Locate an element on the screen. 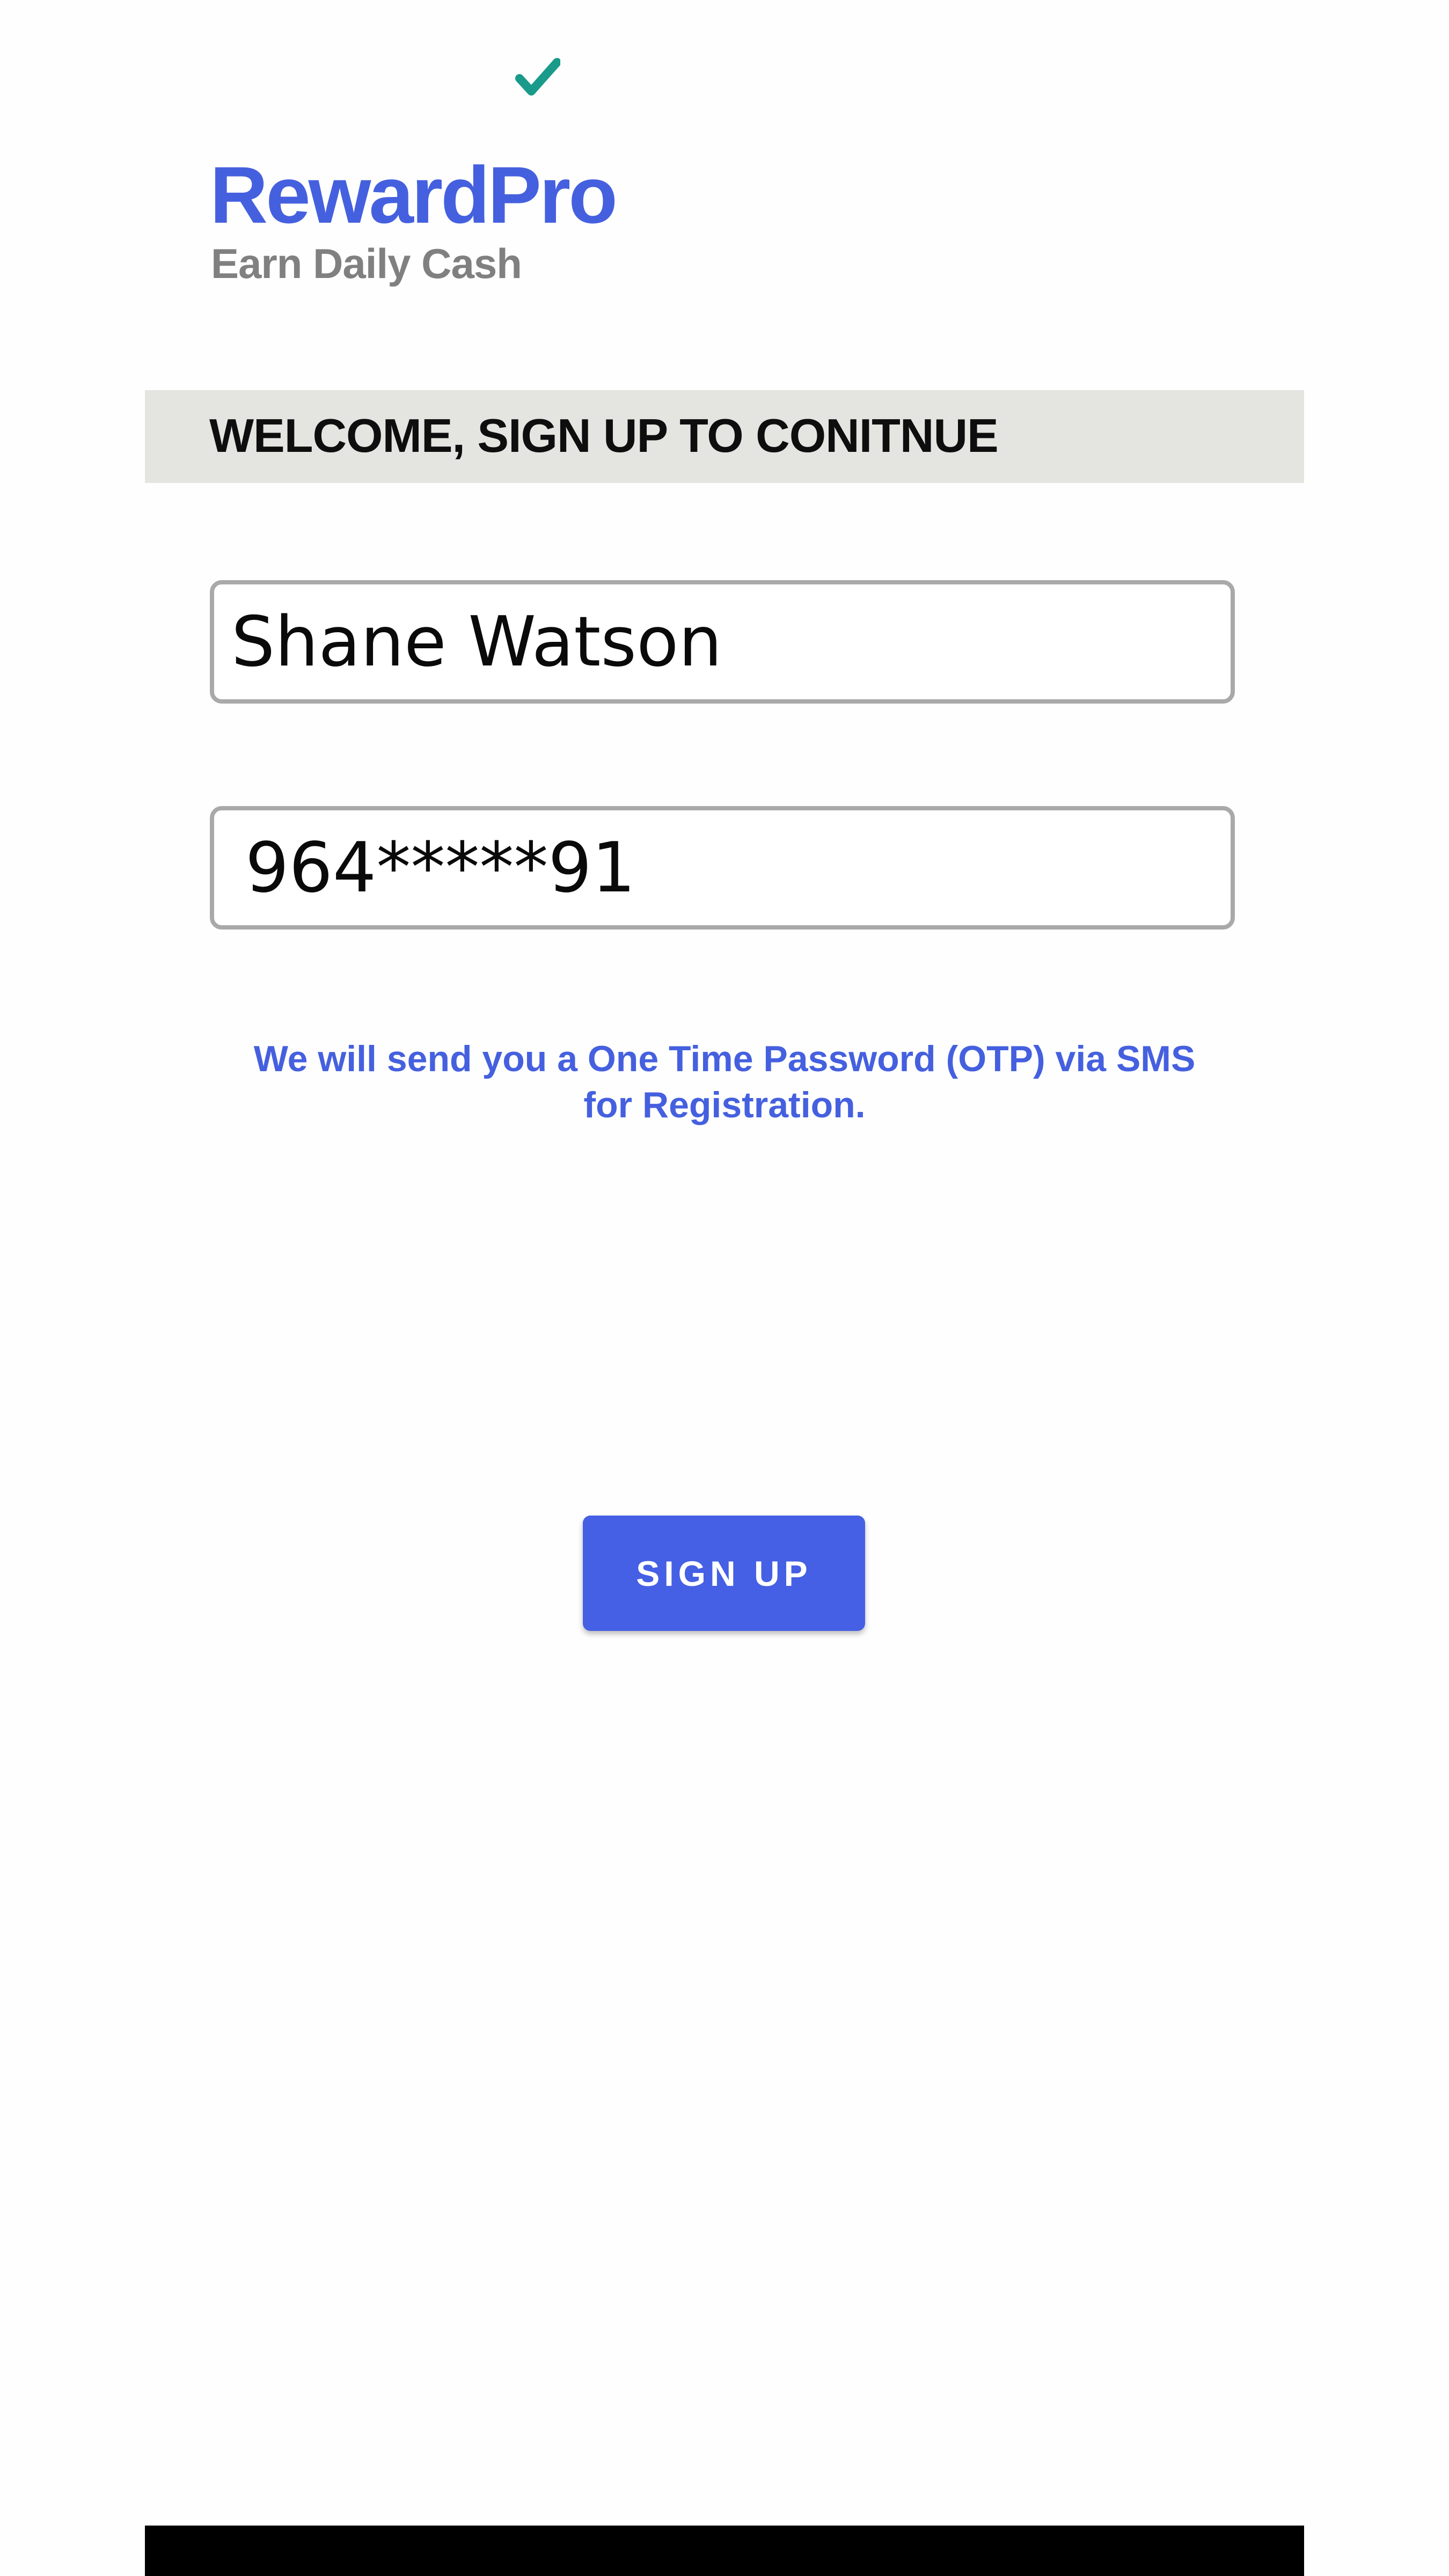 The height and width of the screenshot is (2576, 1449). phone-input-value: 964*****91 is located at coordinates (440, 868).